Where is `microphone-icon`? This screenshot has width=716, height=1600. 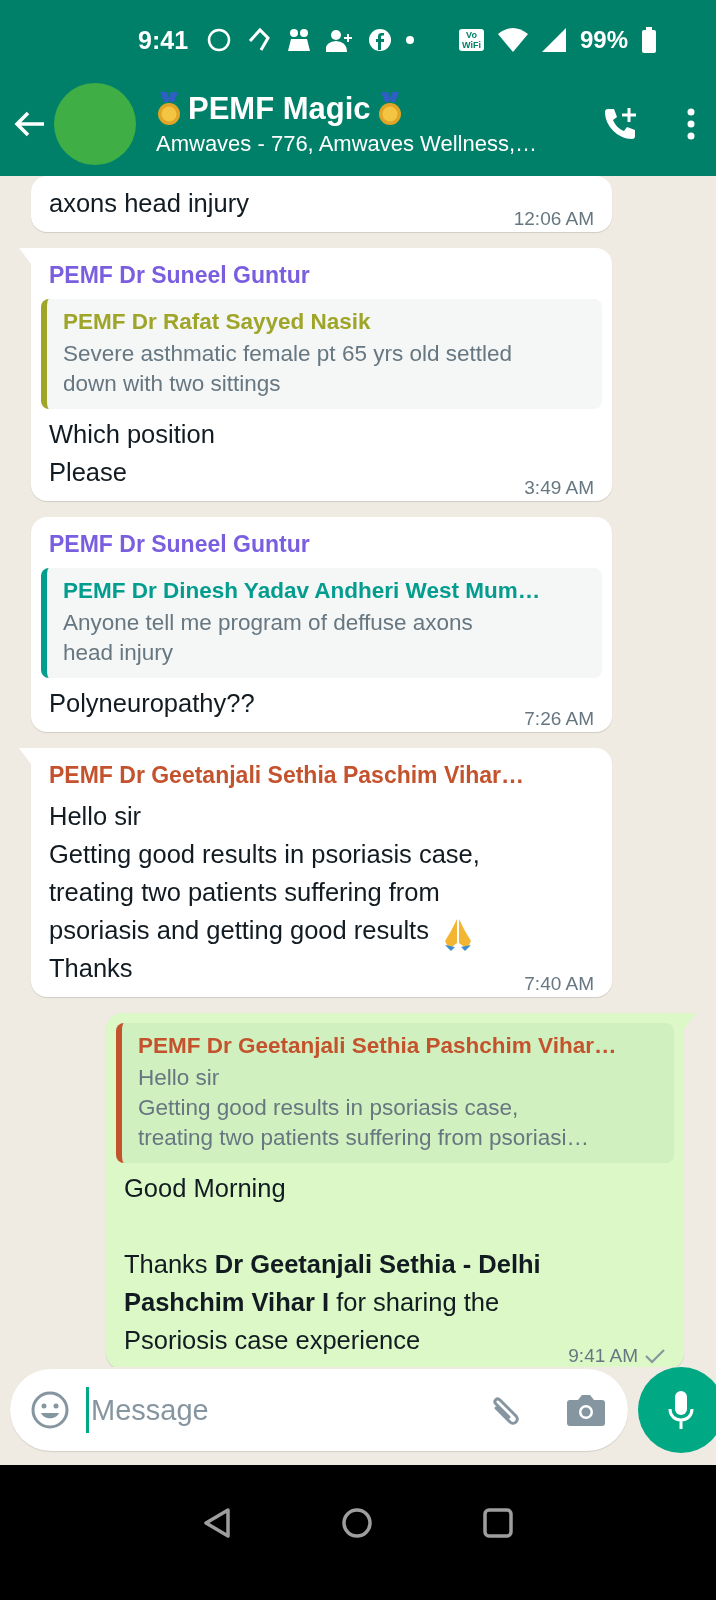 microphone-icon is located at coordinates (681, 1410).